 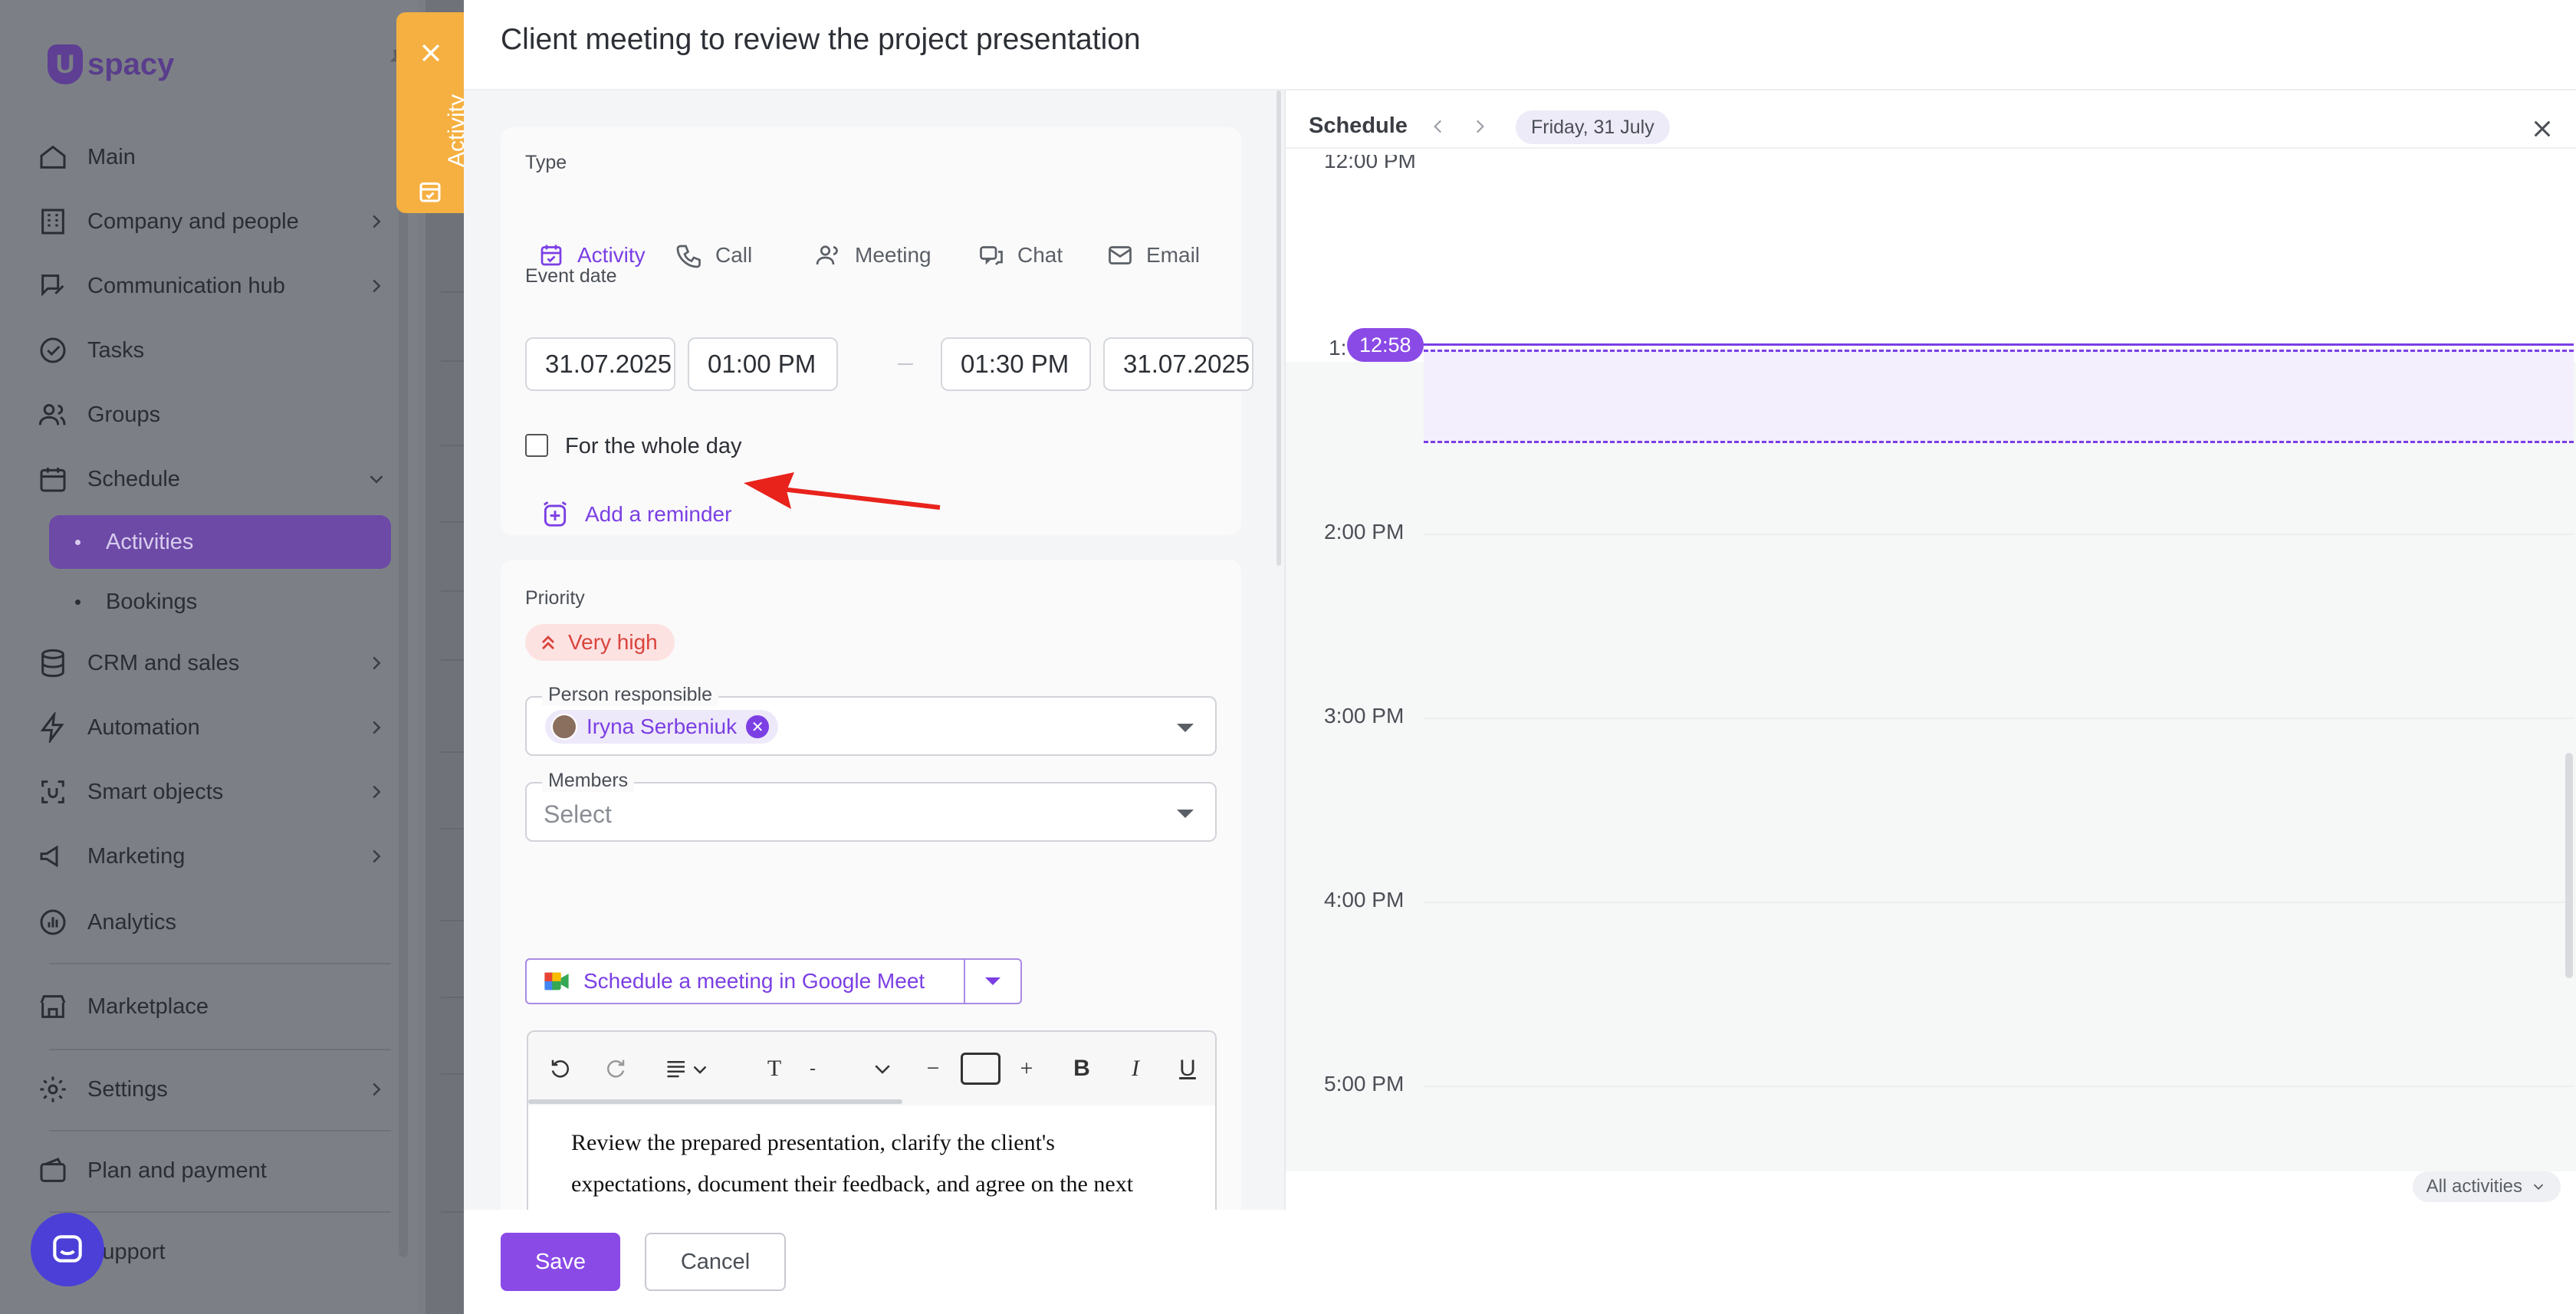 What do you see at coordinates (148, 1006) in the screenshot?
I see `nav-label: Marketplace` at bounding box center [148, 1006].